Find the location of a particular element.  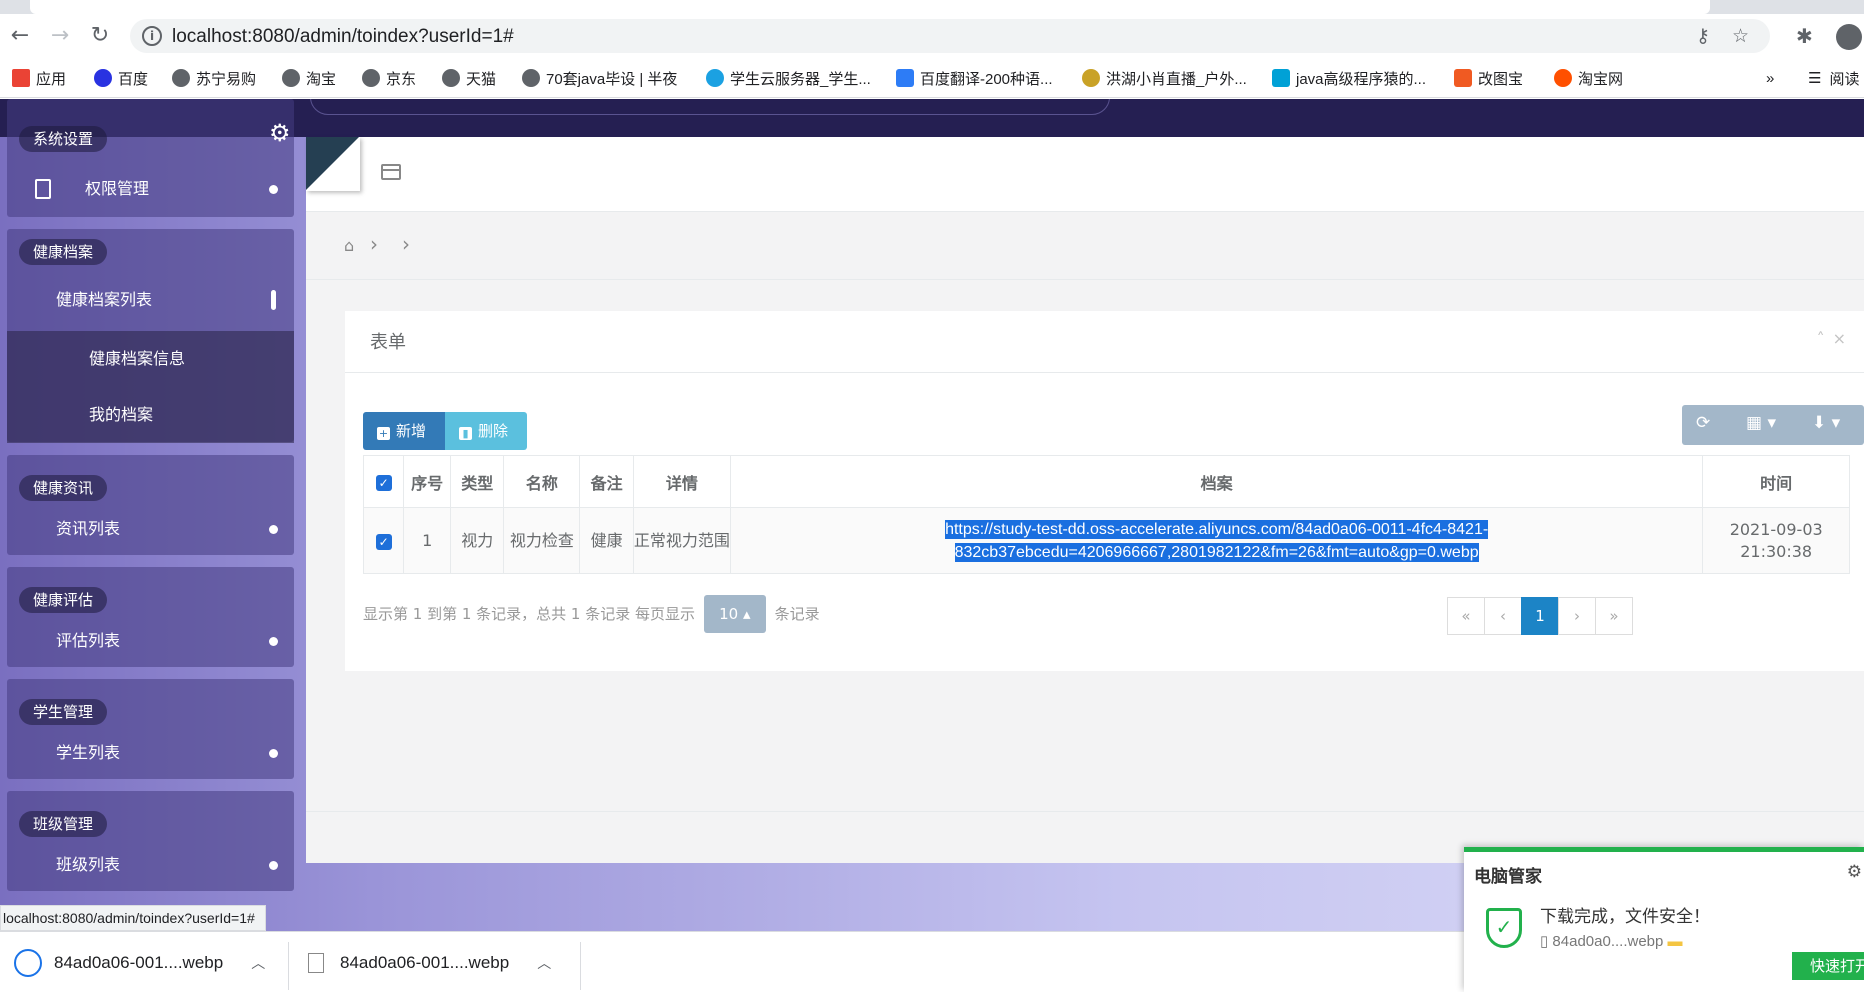

sidebar-group-title: 健康资讯 is located at coordinates (63, 488).